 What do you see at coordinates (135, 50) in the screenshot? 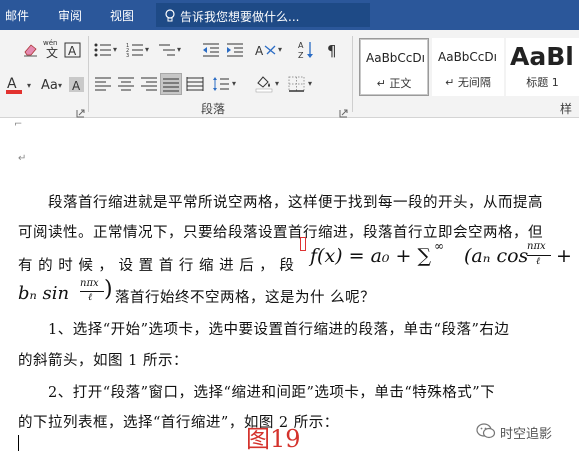
I see `numbering-icon: 123` at bounding box center [135, 50].